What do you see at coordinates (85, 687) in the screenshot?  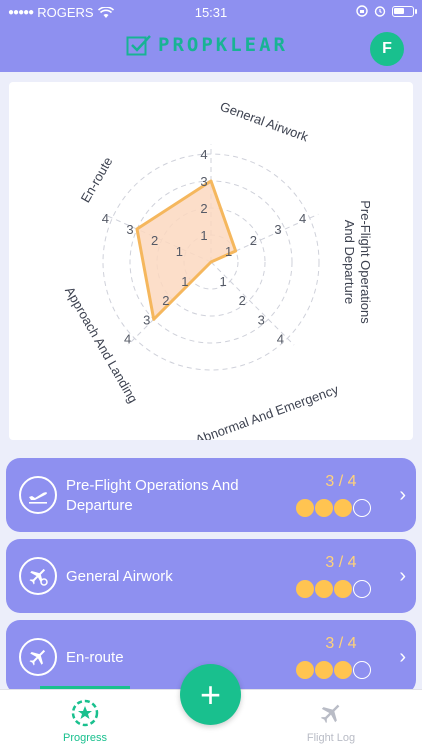 I see `active-tab-indicator` at bounding box center [85, 687].